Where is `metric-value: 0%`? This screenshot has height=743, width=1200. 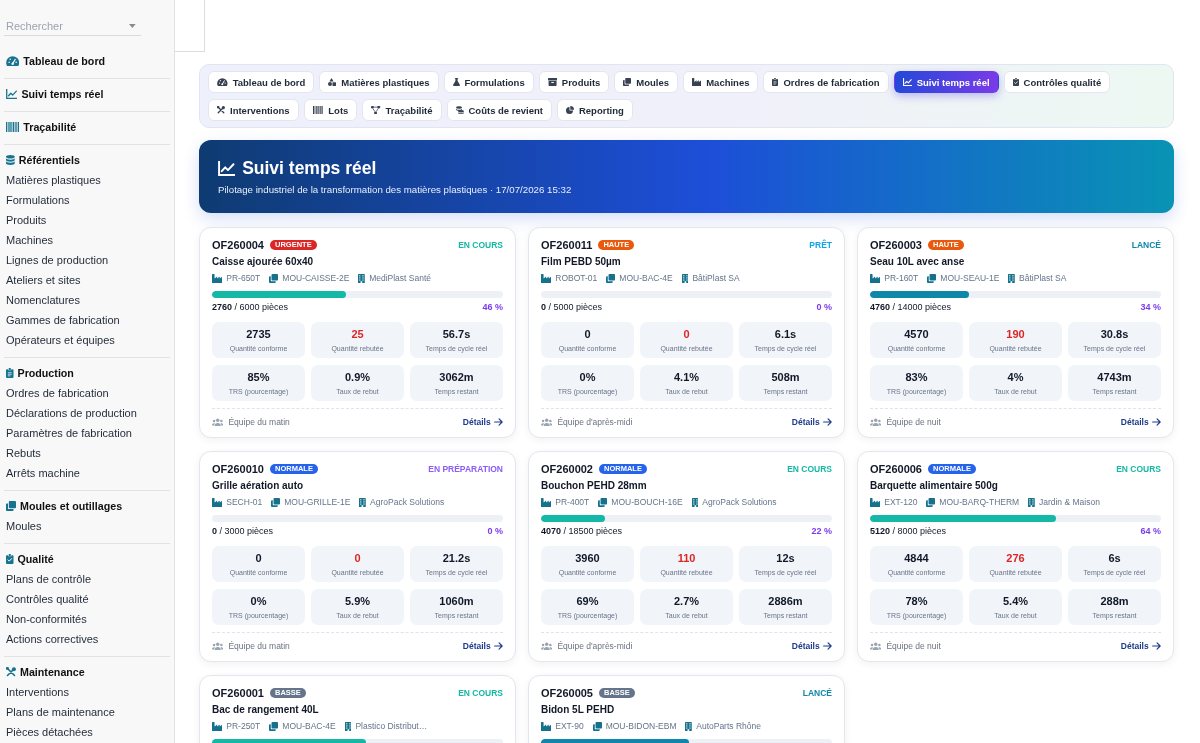
metric-value: 0% is located at coordinates (258, 601).